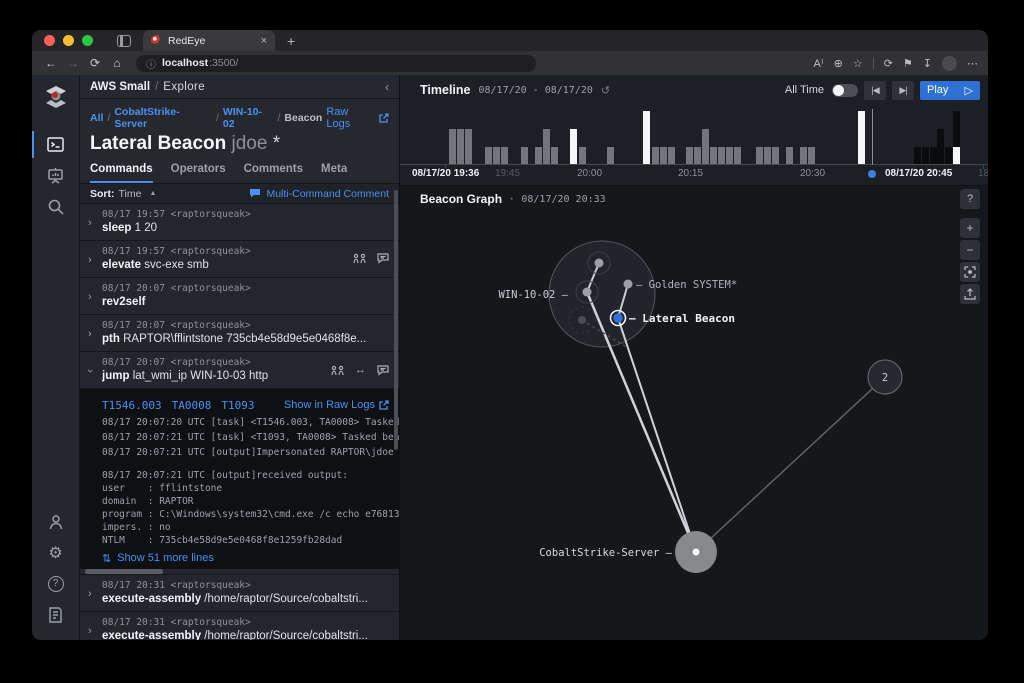 This screenshot has height=683, width=1024. Describe the element at coordinates (248, 118) in the screenshot. I see `breadcrumb-host: WIN-10-02` at that location.